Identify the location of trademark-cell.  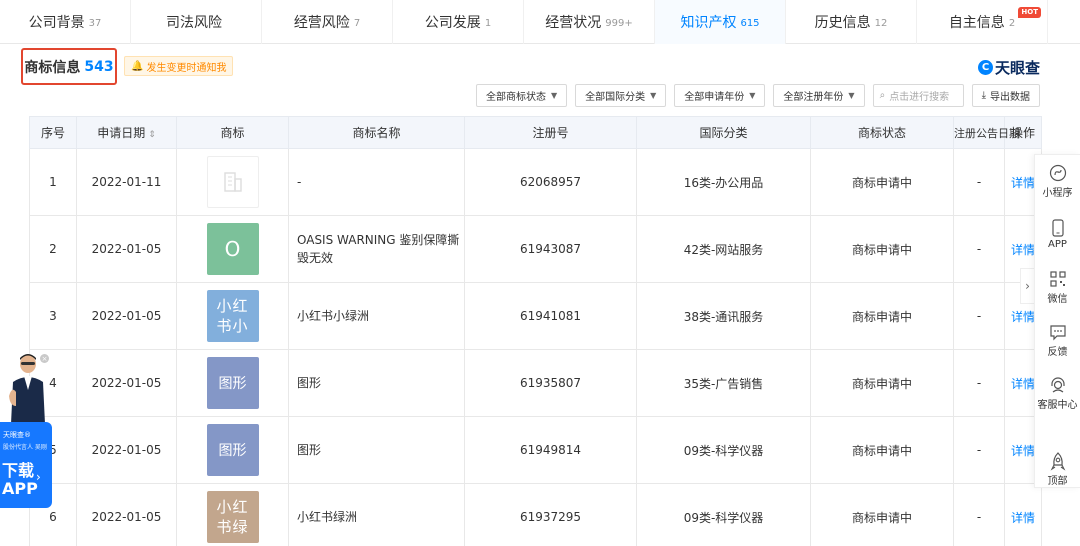
(232, 182).